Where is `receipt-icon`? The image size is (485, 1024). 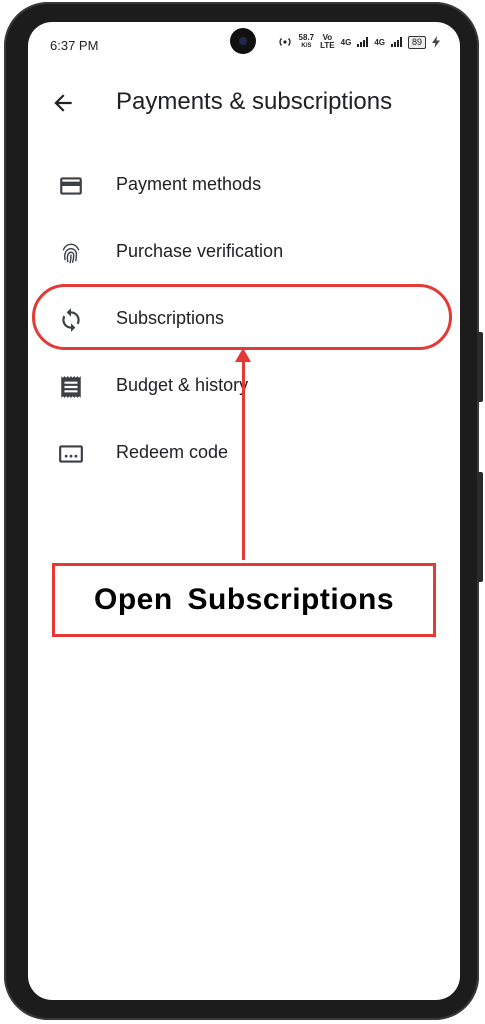
receipt-icon is located at coordinates (71, 387).